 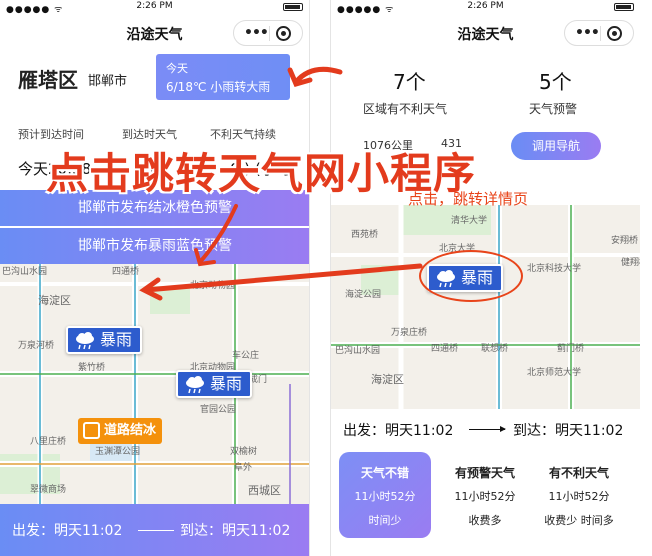 I want to click on map-label: 清华大学, so click(x=469, y=221).